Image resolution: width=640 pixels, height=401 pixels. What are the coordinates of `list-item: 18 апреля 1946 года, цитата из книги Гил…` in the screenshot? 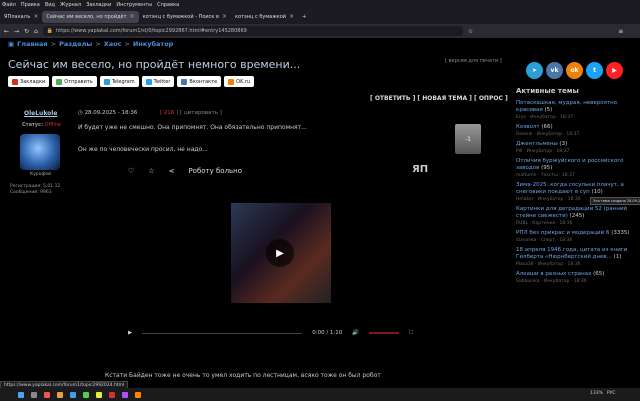 It's located at (577, 257).